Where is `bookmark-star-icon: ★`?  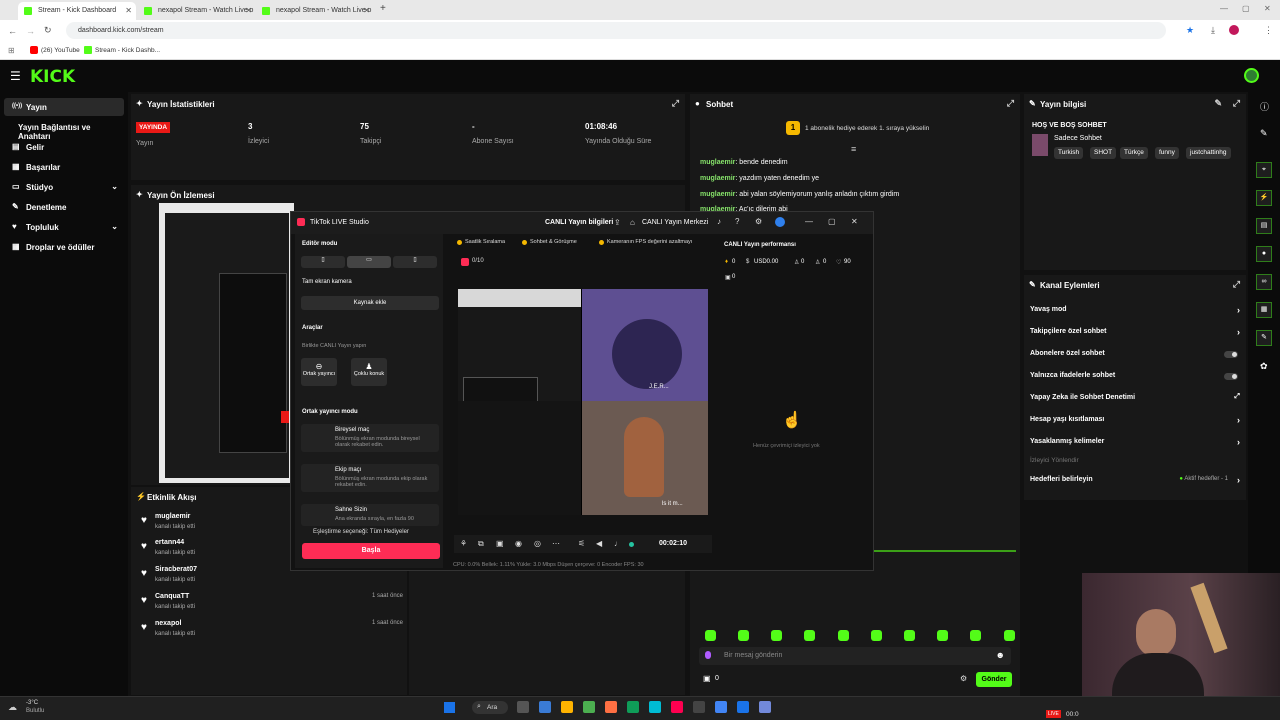 bookmark-star-icon: ★ is located at coordinates (1190, 30).